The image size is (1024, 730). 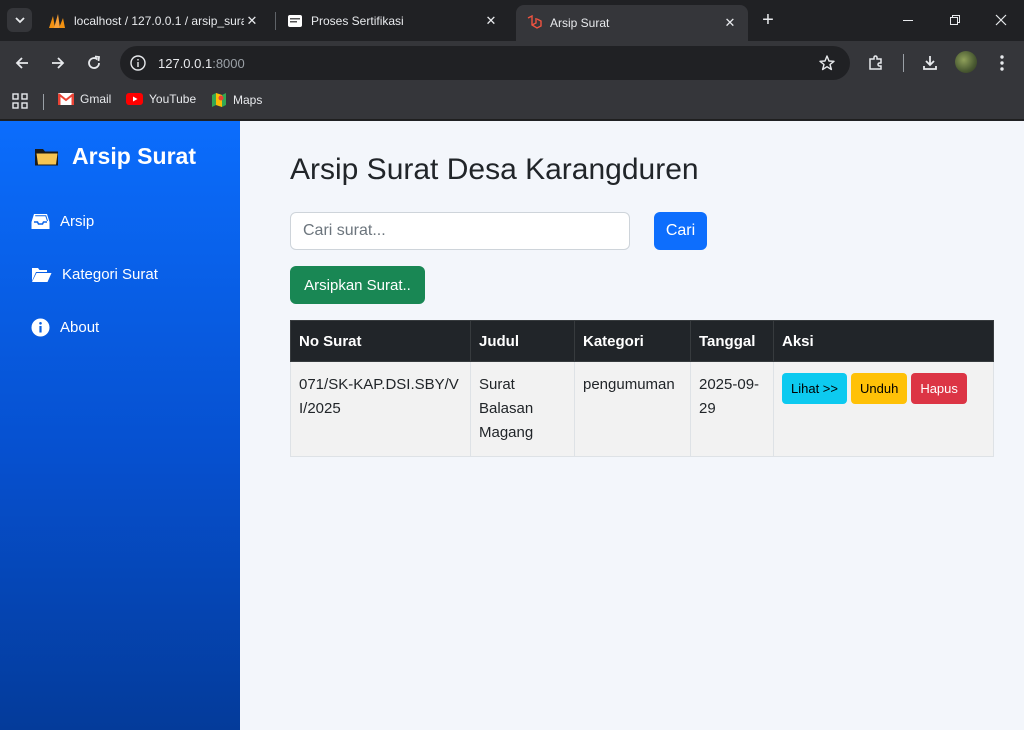 What do you see at coordinates (632, 341) in the screenshot?
I see `column-header-kategori: Kategori` at bounding box center [632, 341].